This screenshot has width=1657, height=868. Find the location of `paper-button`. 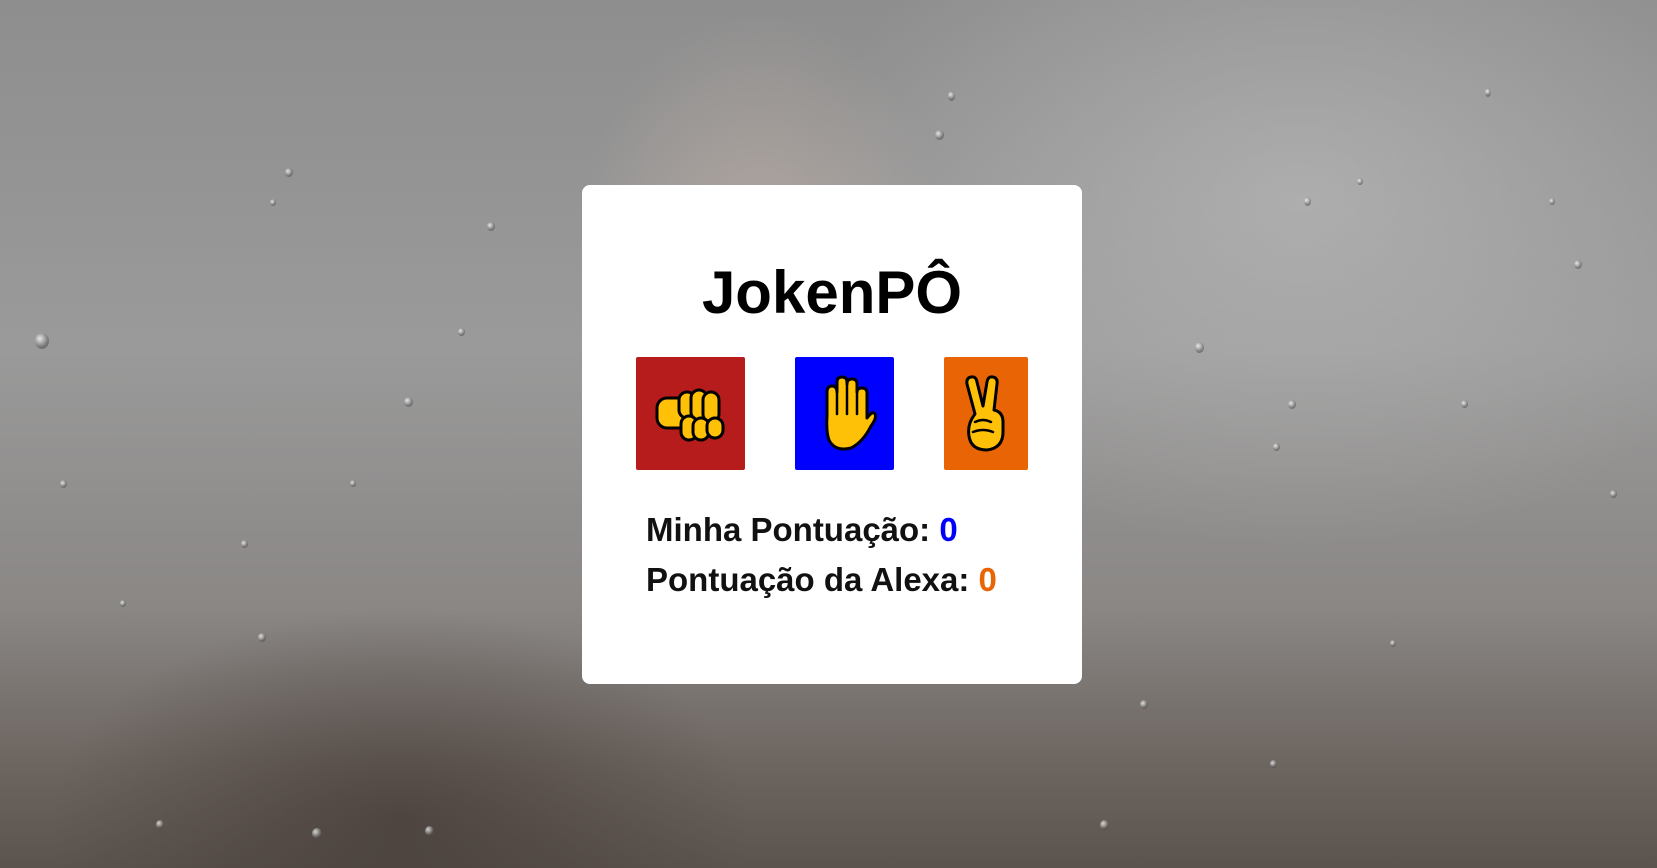

paper-button is located at coordinates (844, 413).